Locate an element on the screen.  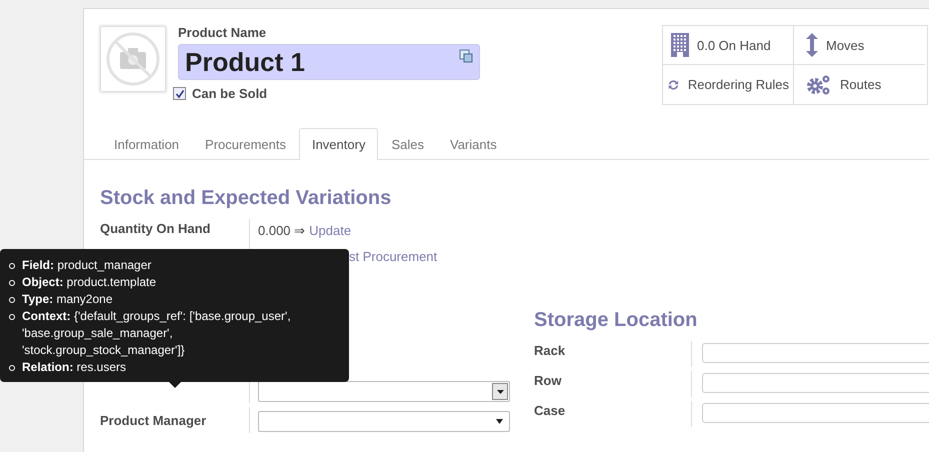
stat-button: 0.0 On Hand is located at coordinates (728, 45).